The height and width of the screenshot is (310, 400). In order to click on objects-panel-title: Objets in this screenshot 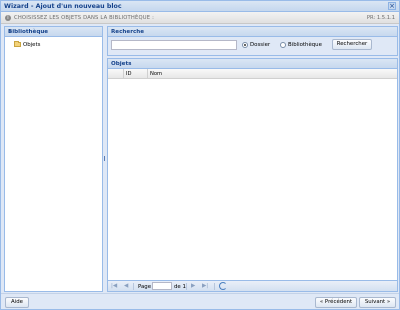, I will do `click(121, 64)`.